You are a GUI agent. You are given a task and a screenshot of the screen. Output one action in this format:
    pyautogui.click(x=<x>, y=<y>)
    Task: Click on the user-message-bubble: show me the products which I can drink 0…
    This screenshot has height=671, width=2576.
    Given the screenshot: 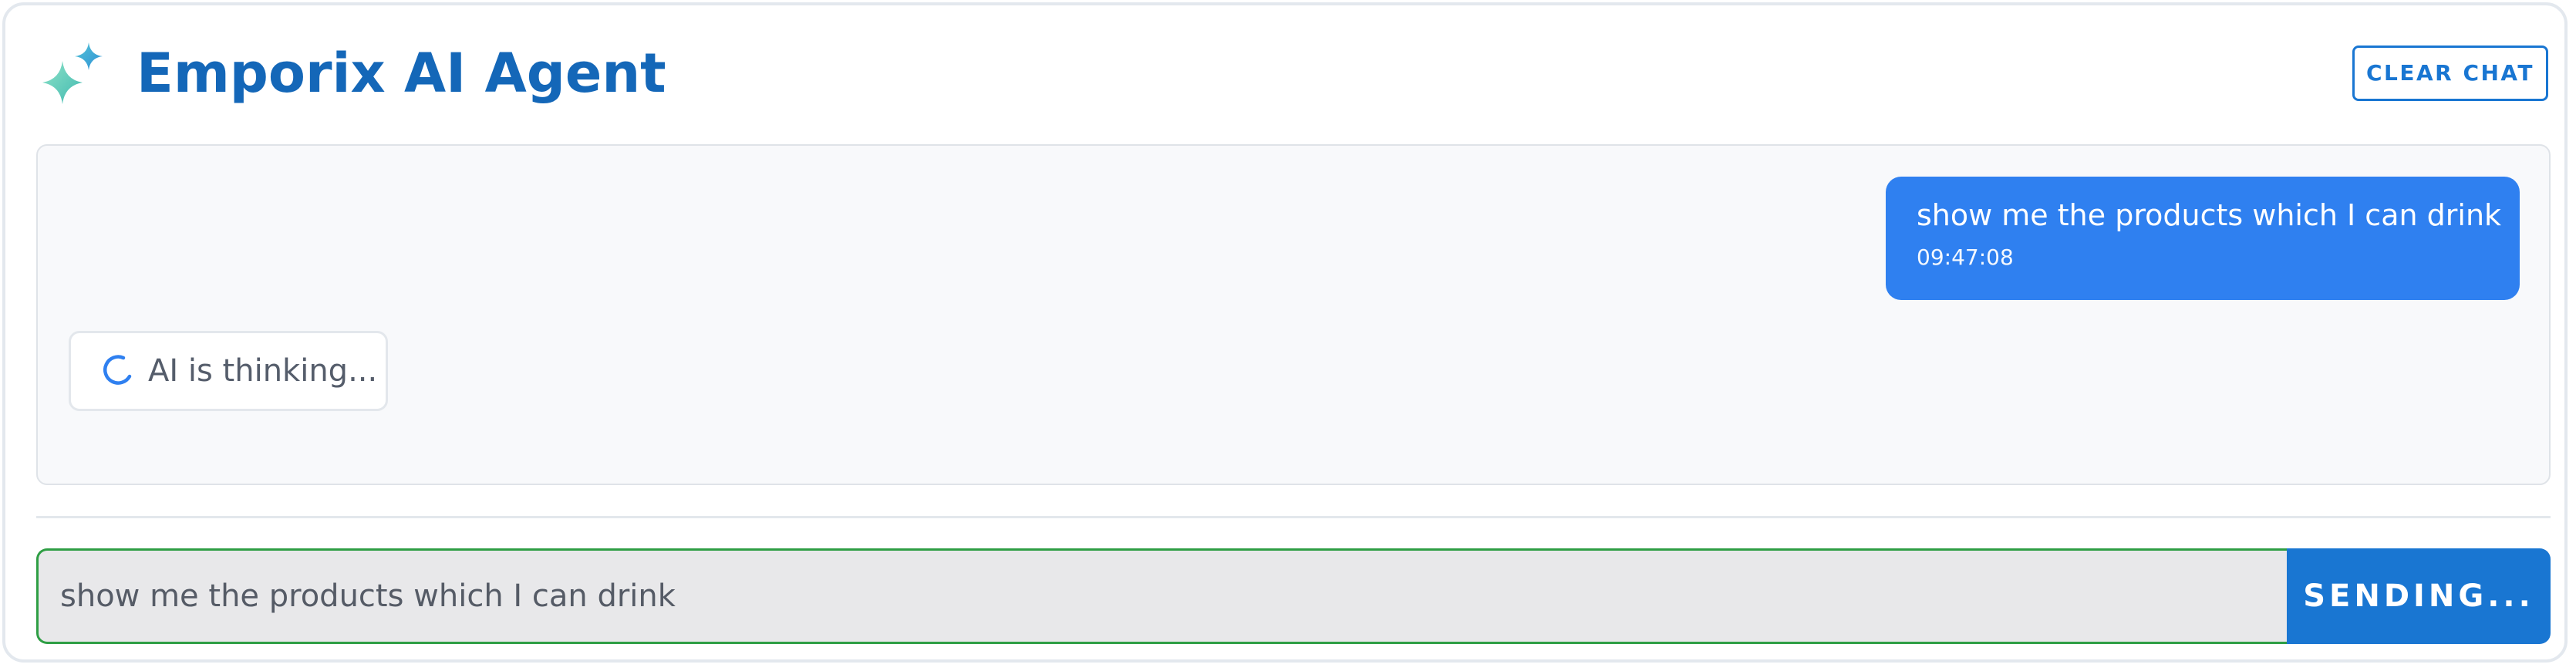 What is the action you would take?
    pyautogui.click(x=2203, y=238)
    